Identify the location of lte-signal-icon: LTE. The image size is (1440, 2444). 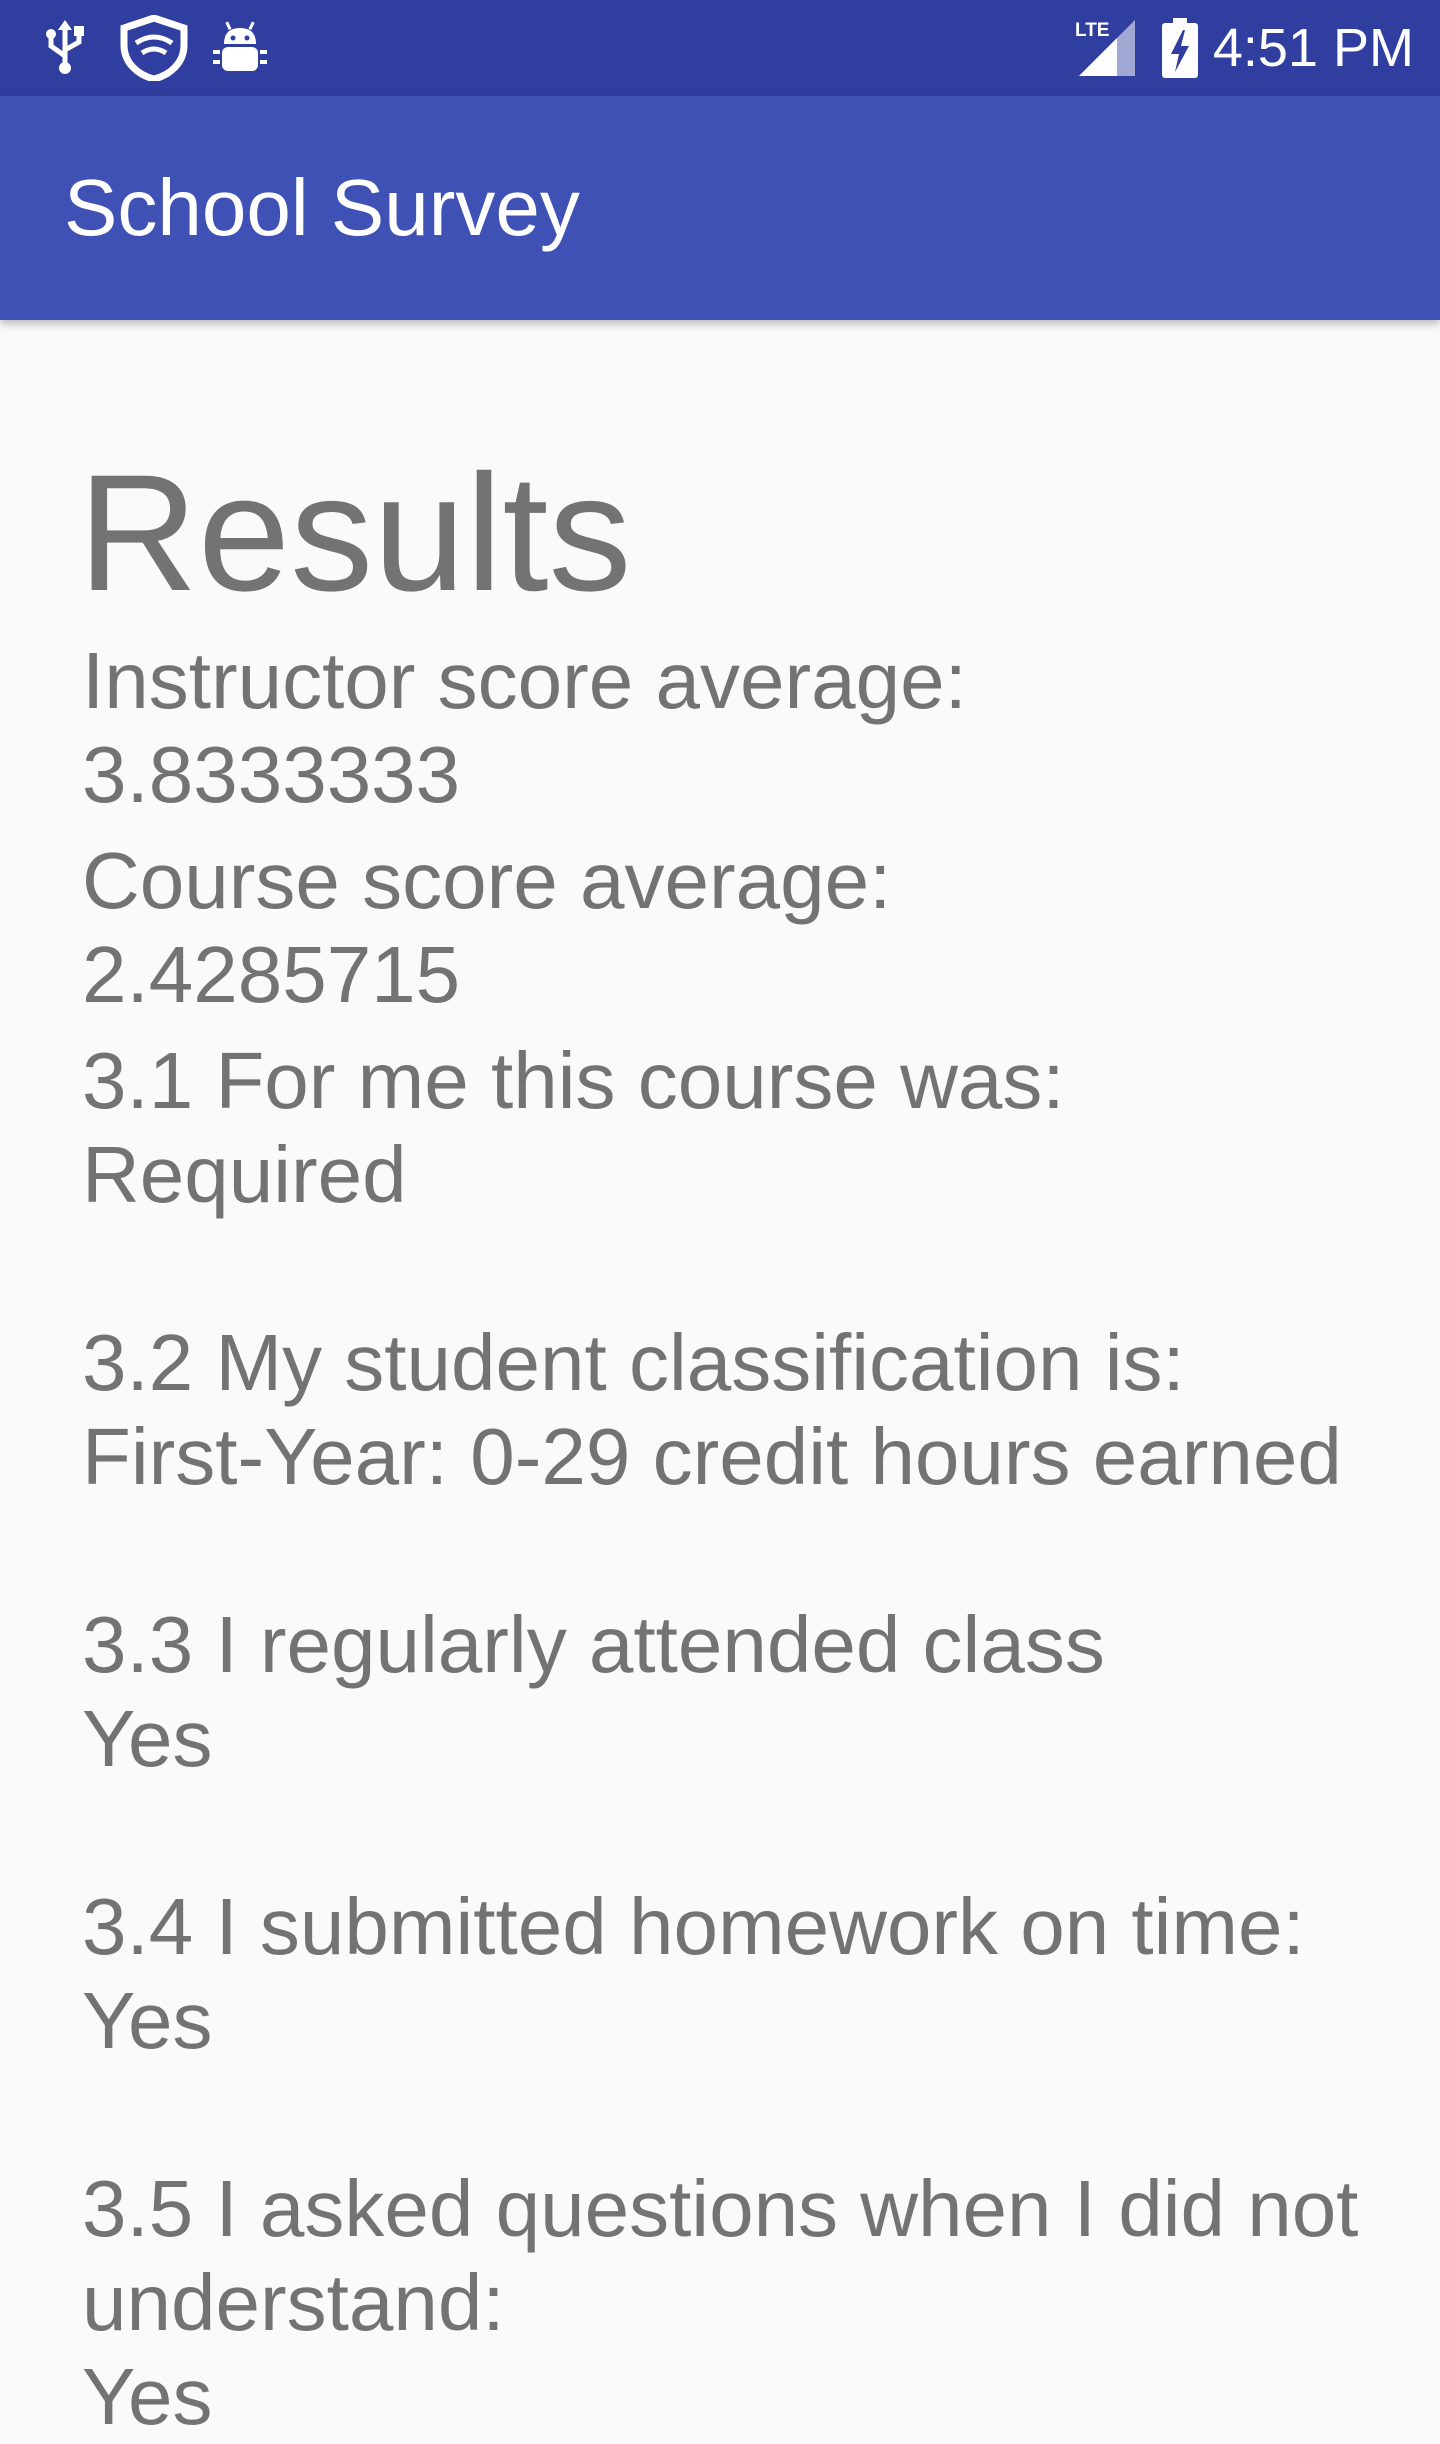
(1105, 48).